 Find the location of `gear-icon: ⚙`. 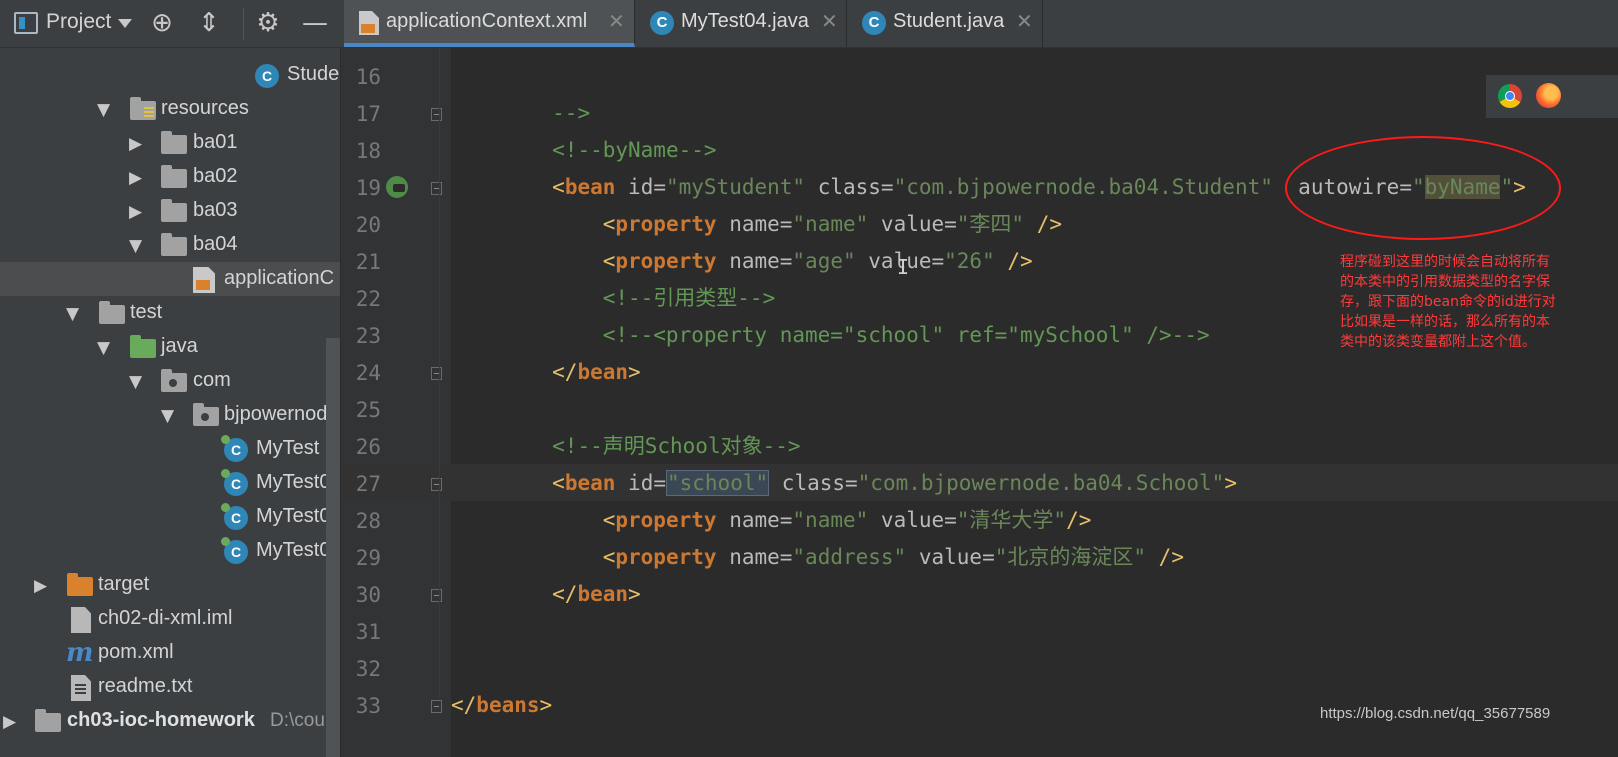

gear-icon: ⚙ is located at coordinates (268, 23).